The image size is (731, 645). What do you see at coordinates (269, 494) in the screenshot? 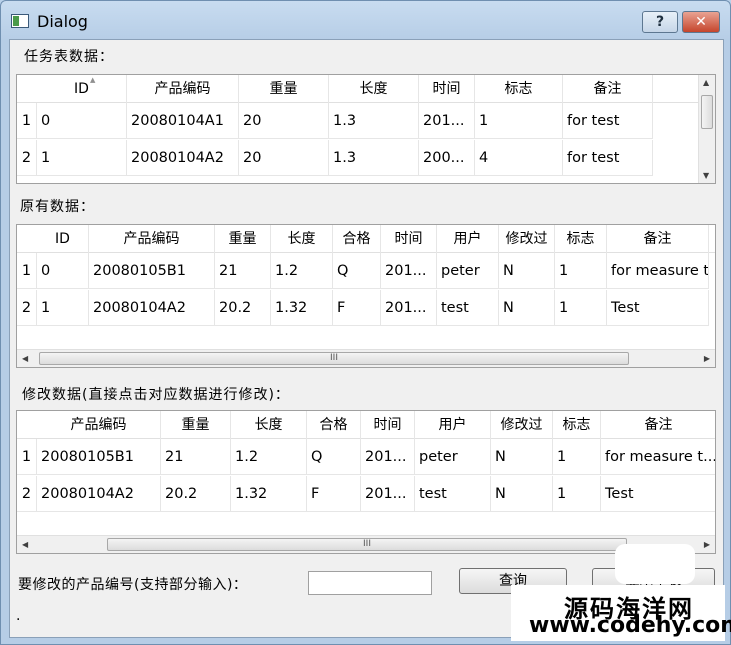
I see `table-cell: 1.32` at bounding box center [269, 494].